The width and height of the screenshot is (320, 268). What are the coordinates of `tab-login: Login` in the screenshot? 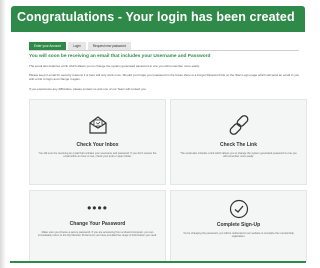 It's located at (76, 46).